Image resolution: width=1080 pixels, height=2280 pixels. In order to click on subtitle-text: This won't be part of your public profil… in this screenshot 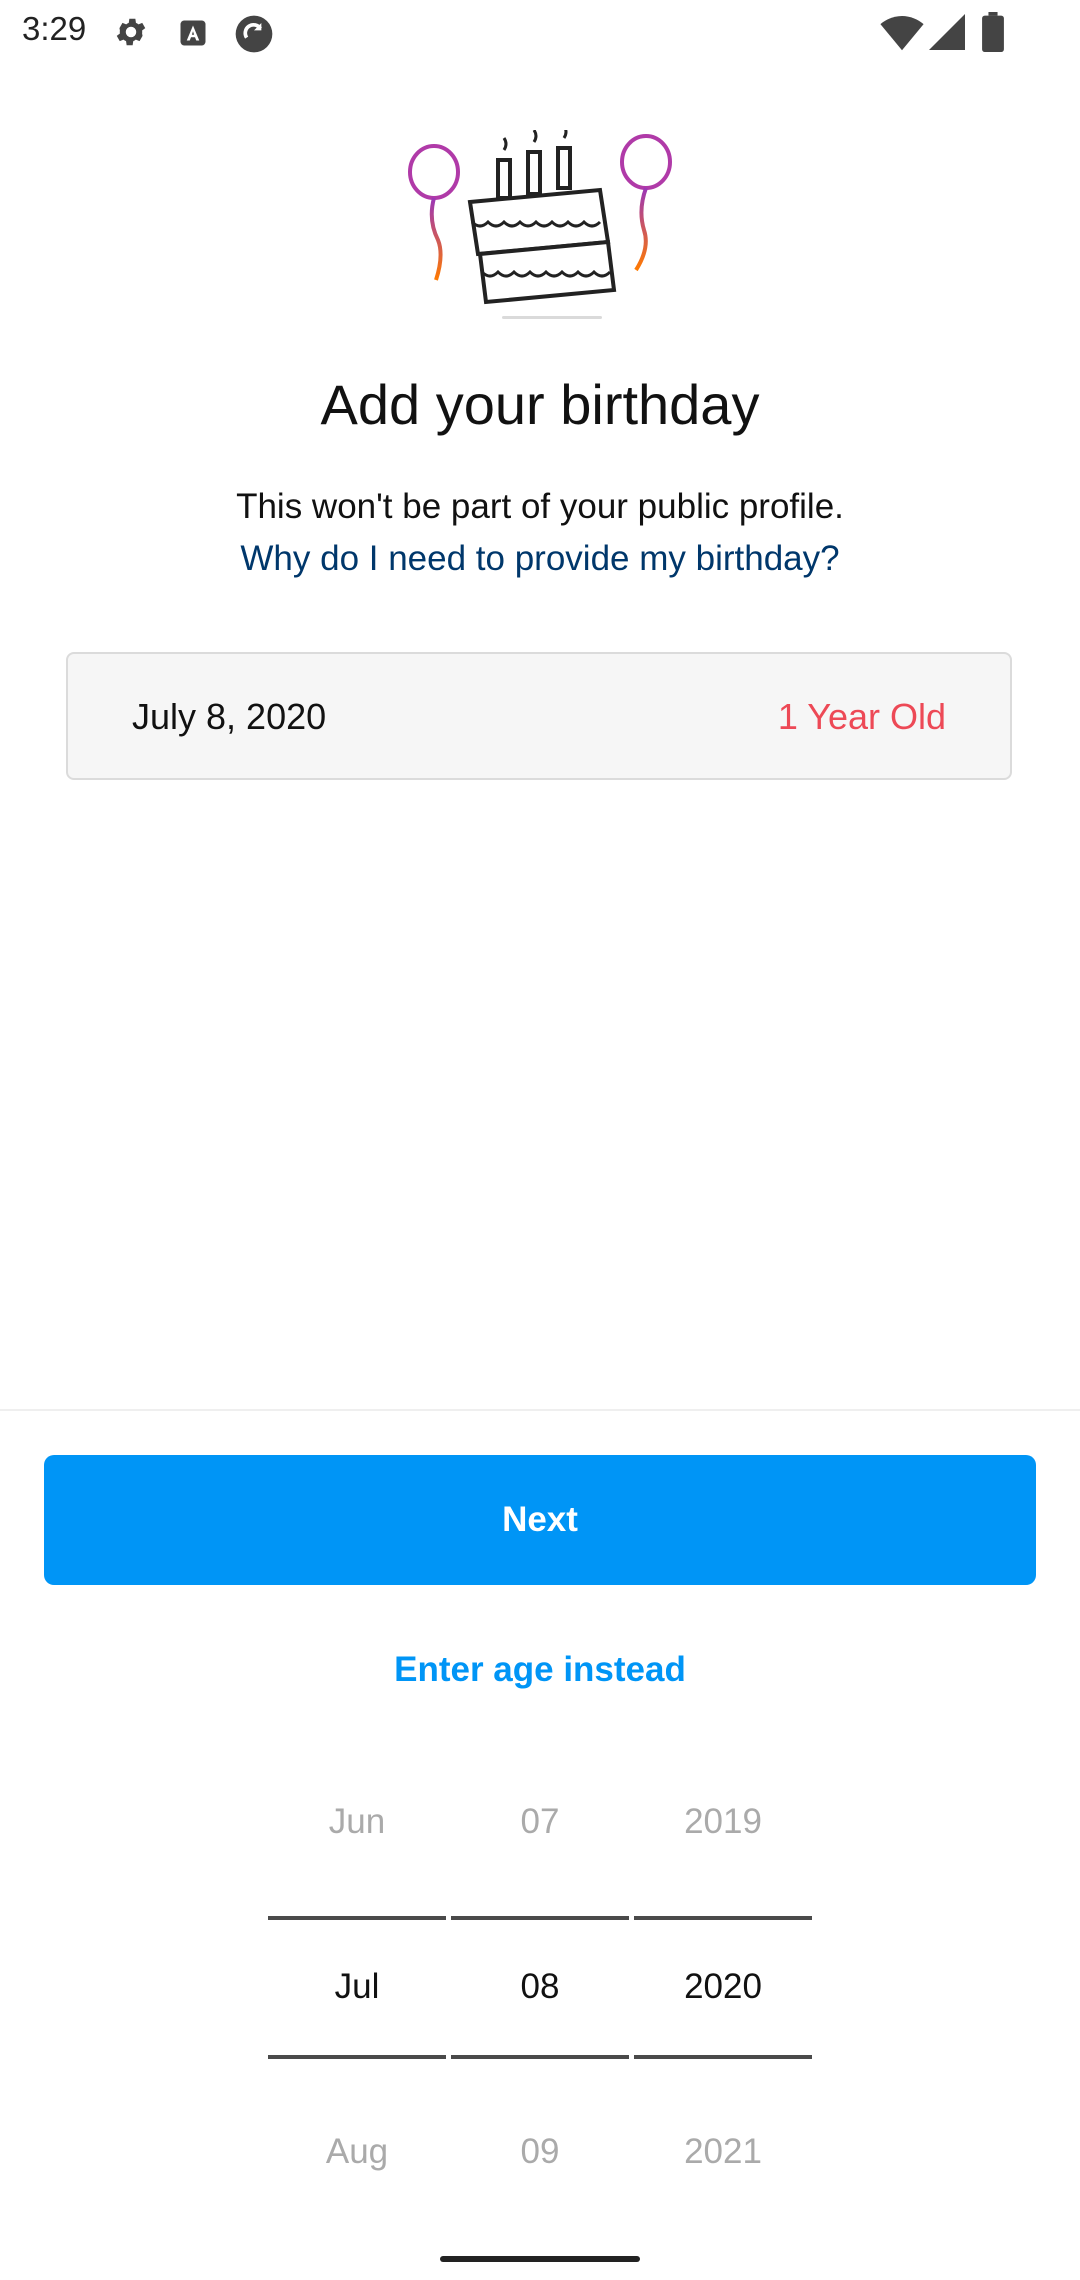, I will do `click(540, 506)`.